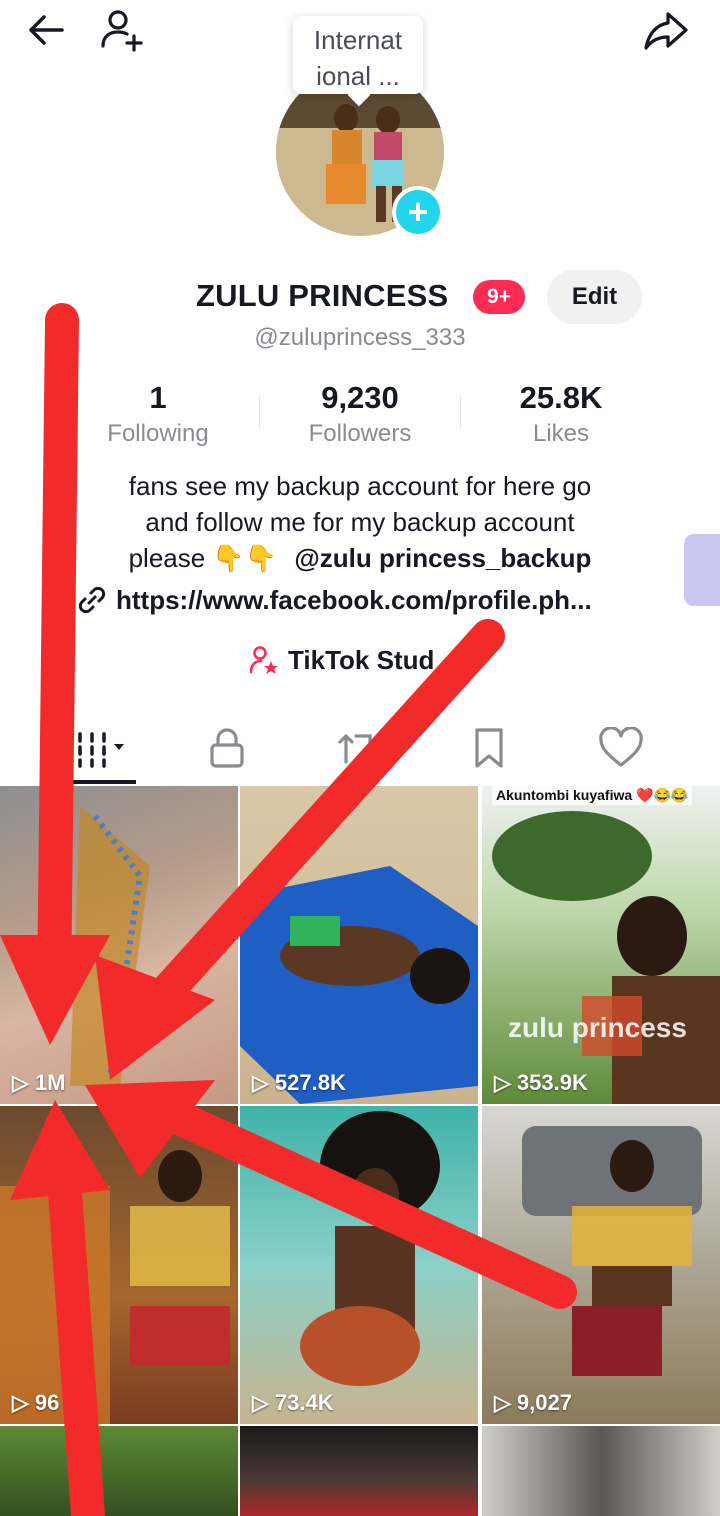 The width and height of the screenshot is (720, 1516). I want to click on view-count-text: 96, so click(47, 1402).